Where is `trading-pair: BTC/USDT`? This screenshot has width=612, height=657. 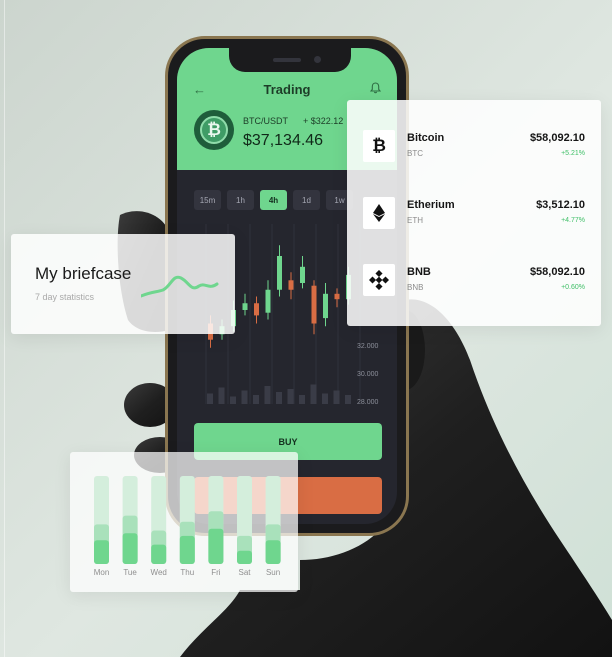
trading-pair: BTC/USDT is located at coordinates (265, 121).